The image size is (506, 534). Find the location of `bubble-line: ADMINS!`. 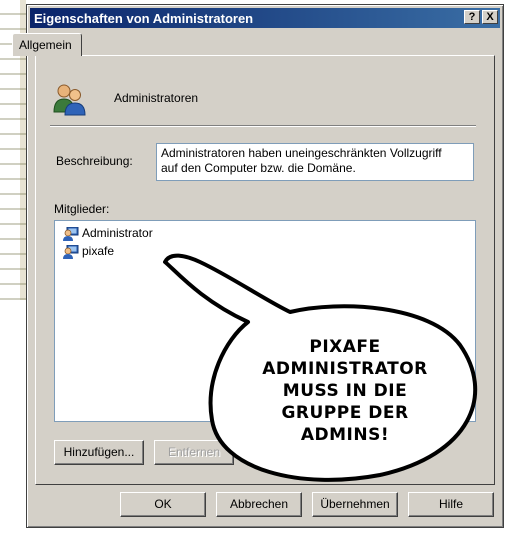

bubble-line: ADMINS! is located at coordinates (345, 435).